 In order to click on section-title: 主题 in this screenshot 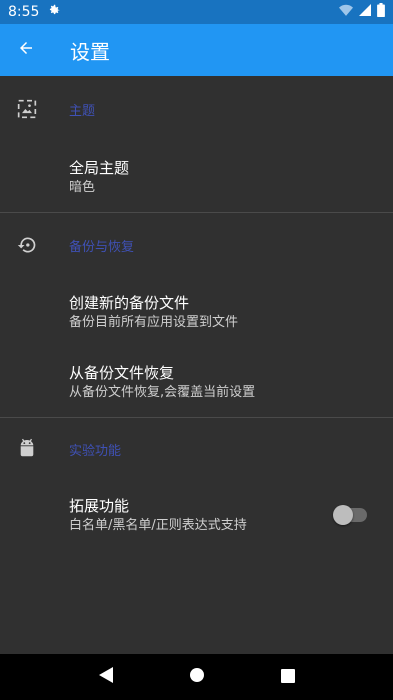, I will do `click(82, 111)`.